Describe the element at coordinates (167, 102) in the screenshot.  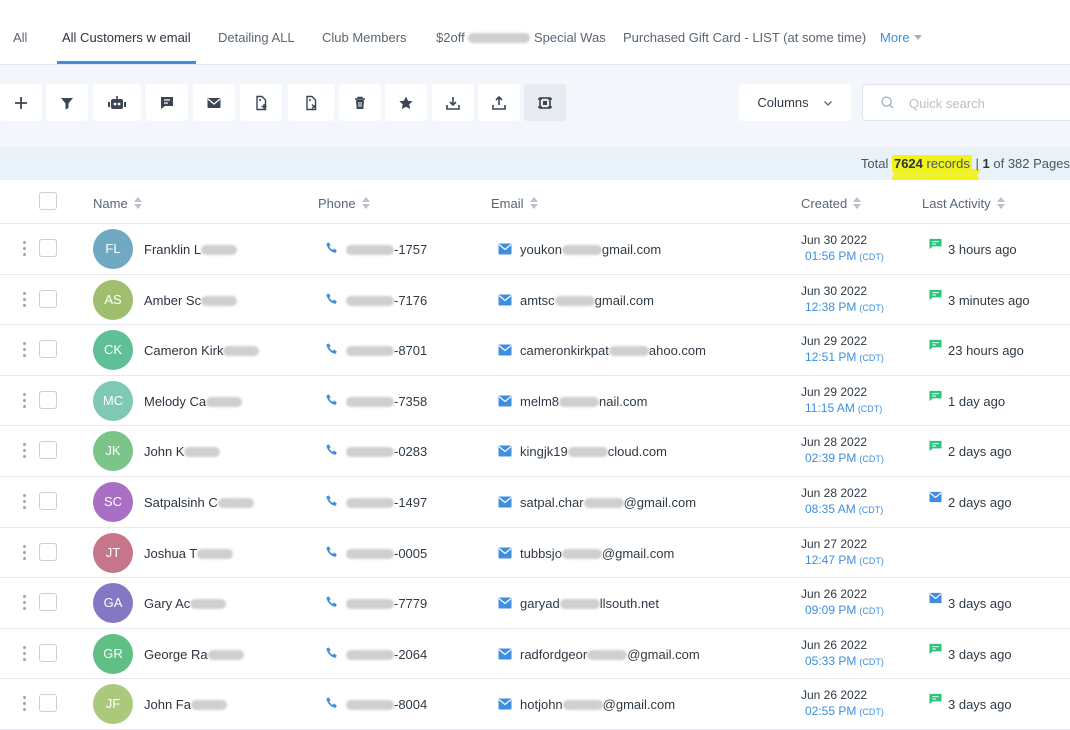
I see `send-sms-button` at that location.